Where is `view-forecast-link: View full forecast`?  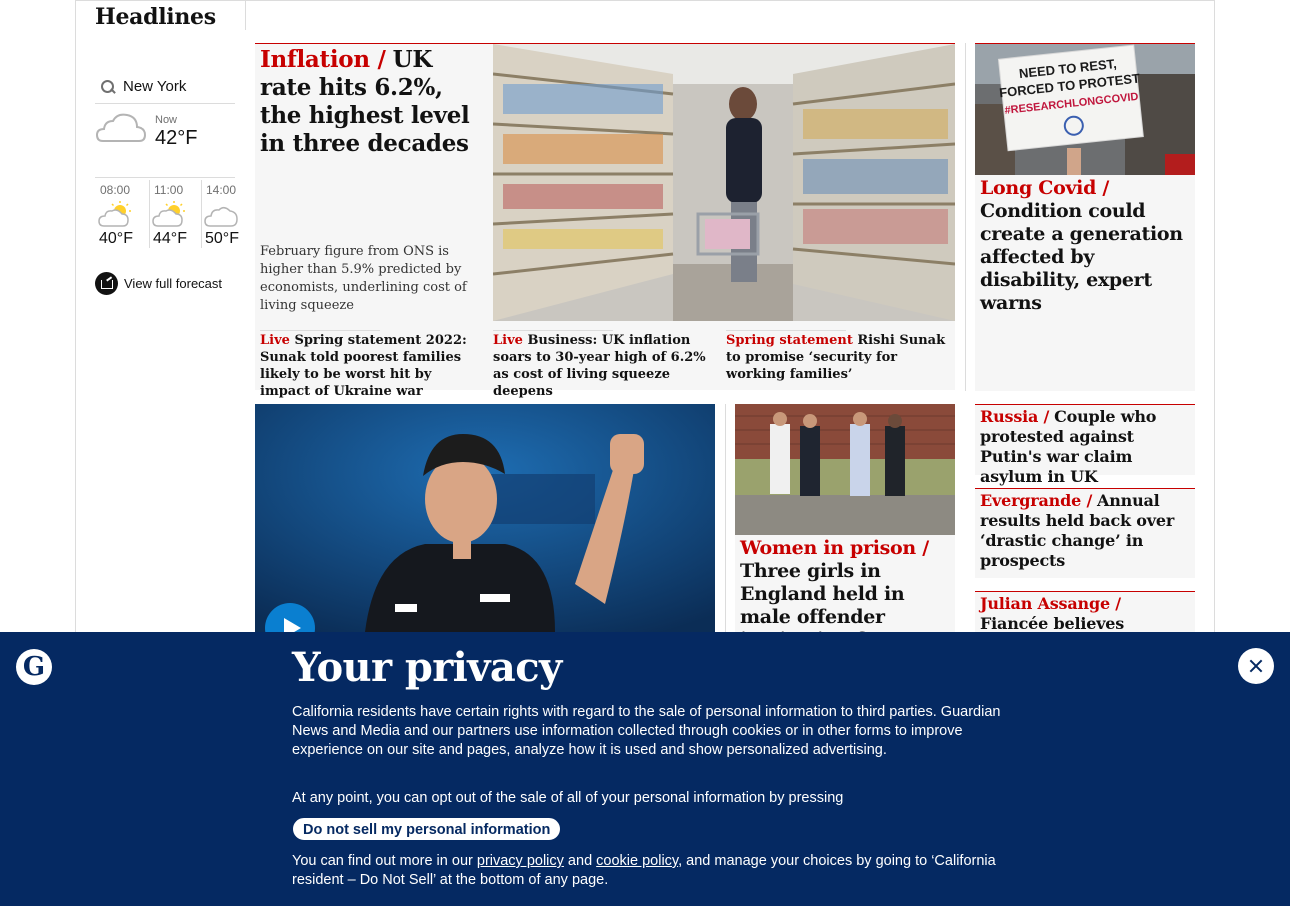 view-forecast-link: View full forecast is located at coordinates (158, 283).